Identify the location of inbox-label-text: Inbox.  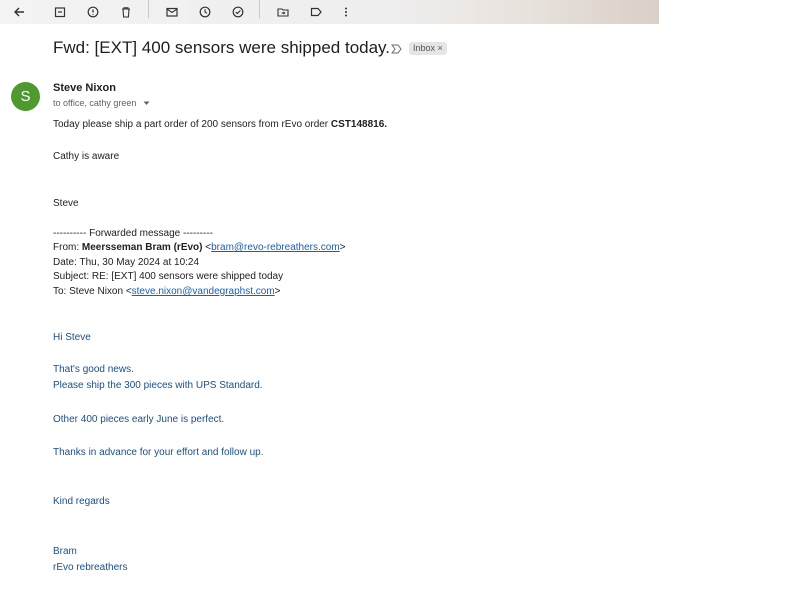
(424, 48).